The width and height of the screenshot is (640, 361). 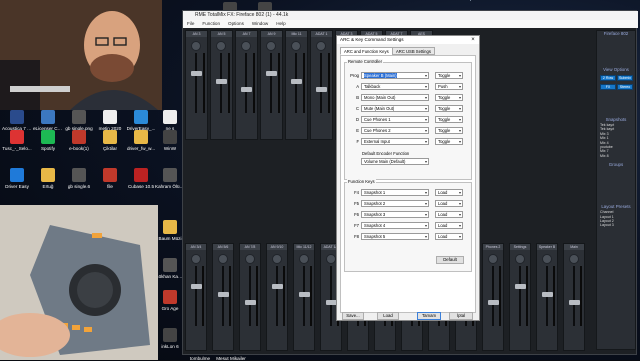 What do you see at coordinates (211, 23) in the screenshot?
I see `menu-item-function: Function` at bounding box center [211, 23].